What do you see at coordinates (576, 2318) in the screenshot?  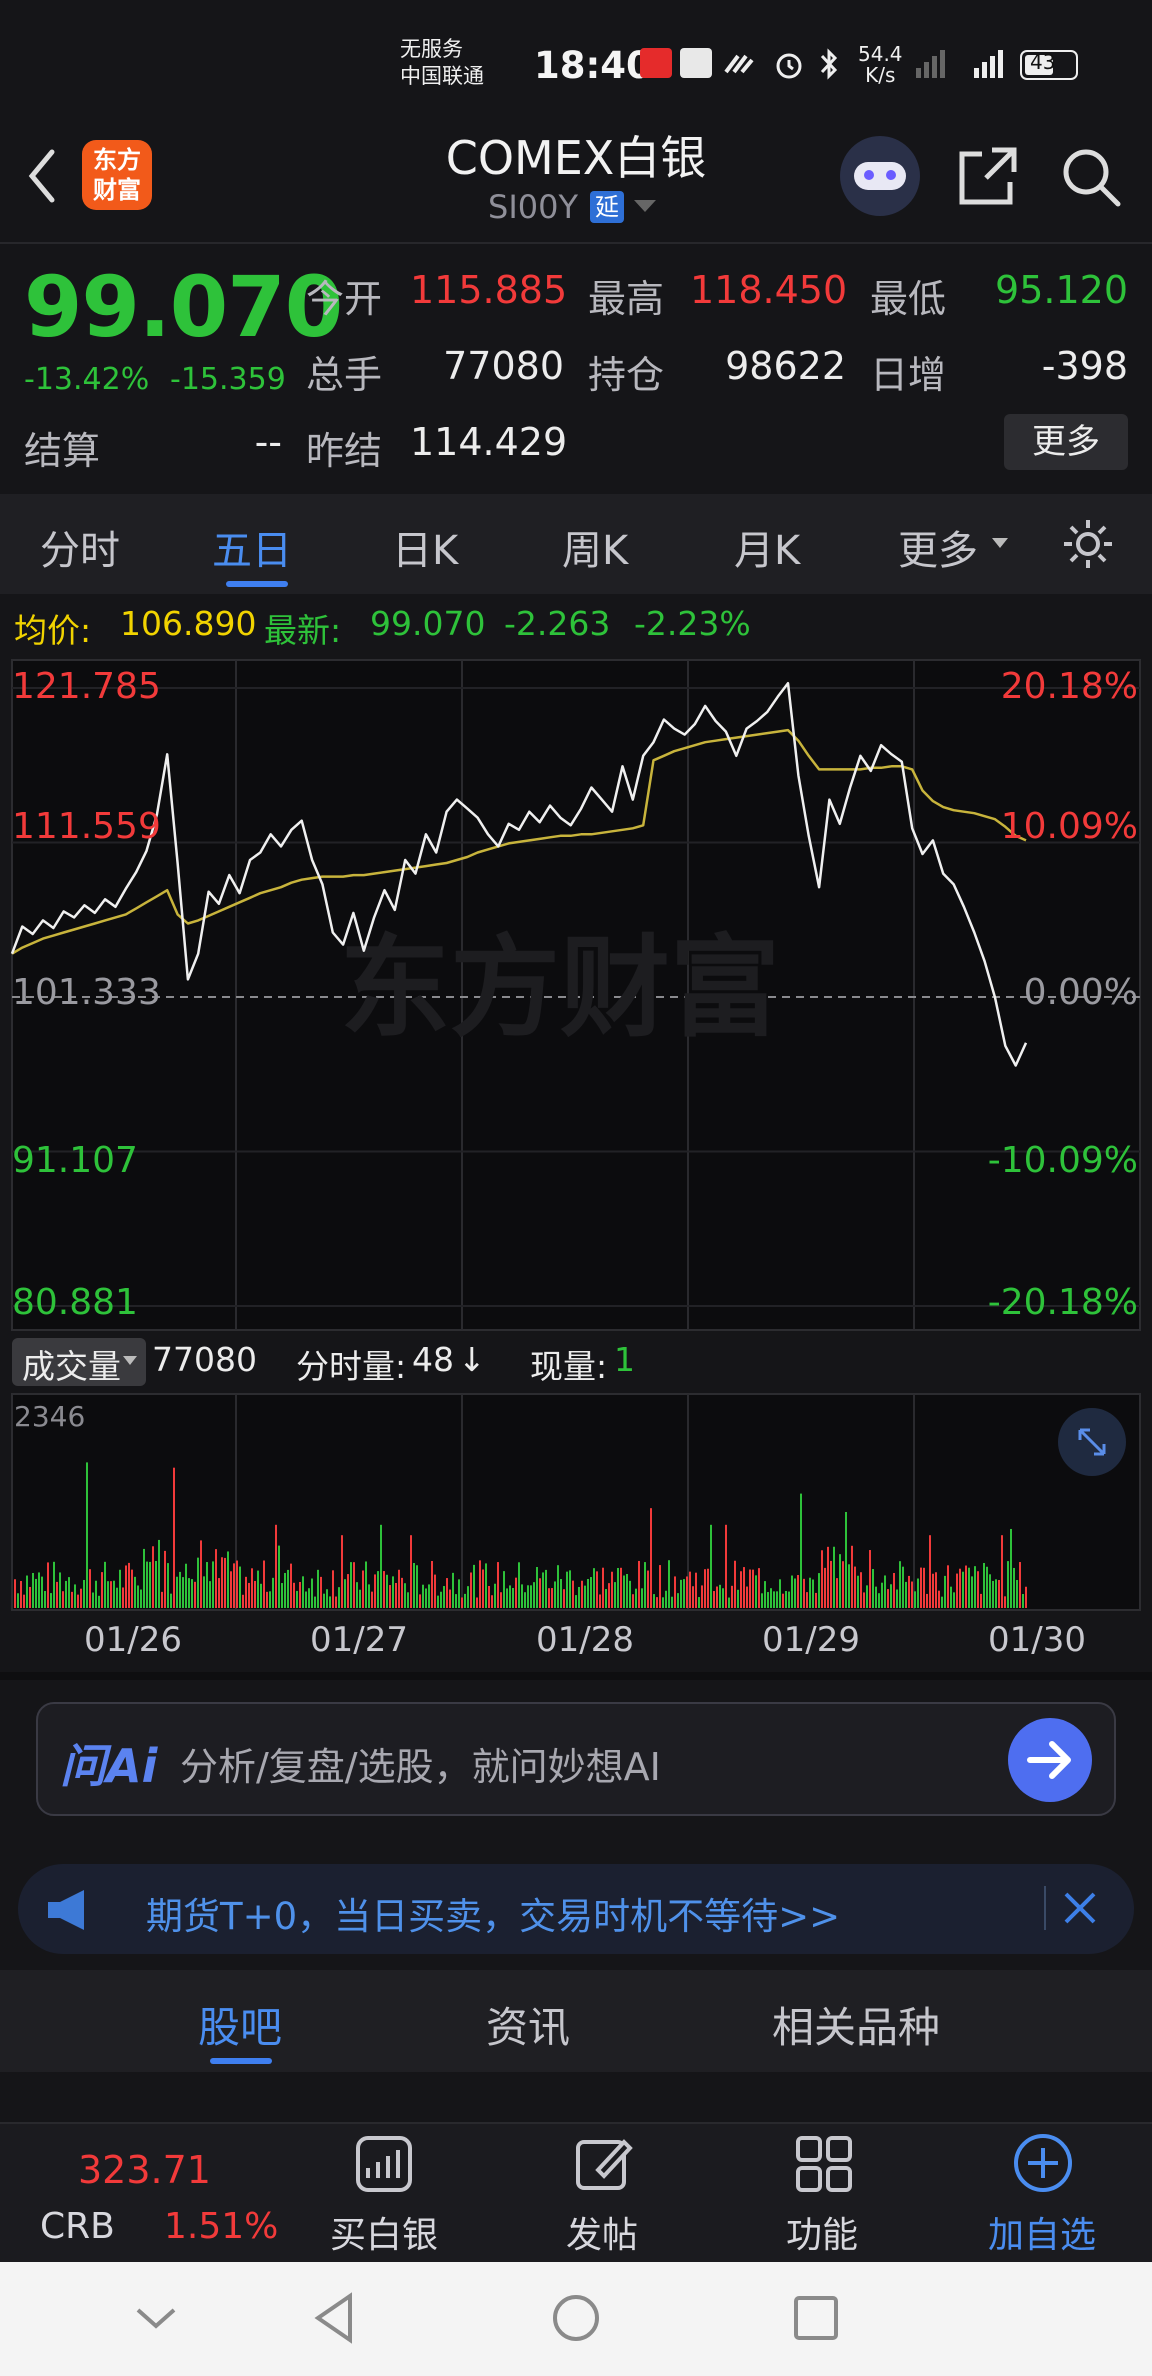 I see `nav-home-icon` at bounding box center [576, 2318].